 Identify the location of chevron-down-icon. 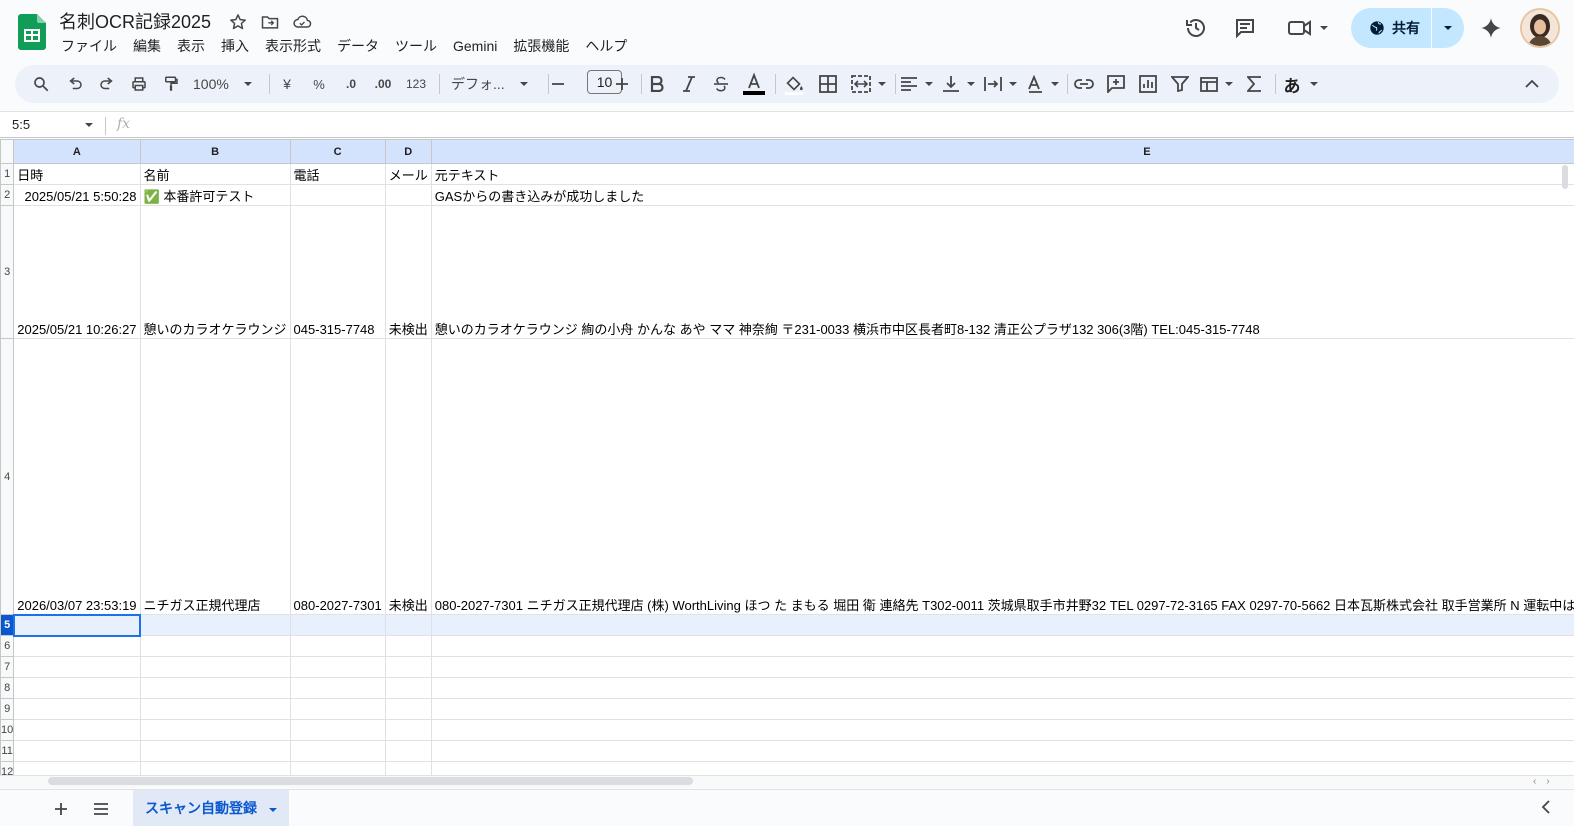
(89, 125).